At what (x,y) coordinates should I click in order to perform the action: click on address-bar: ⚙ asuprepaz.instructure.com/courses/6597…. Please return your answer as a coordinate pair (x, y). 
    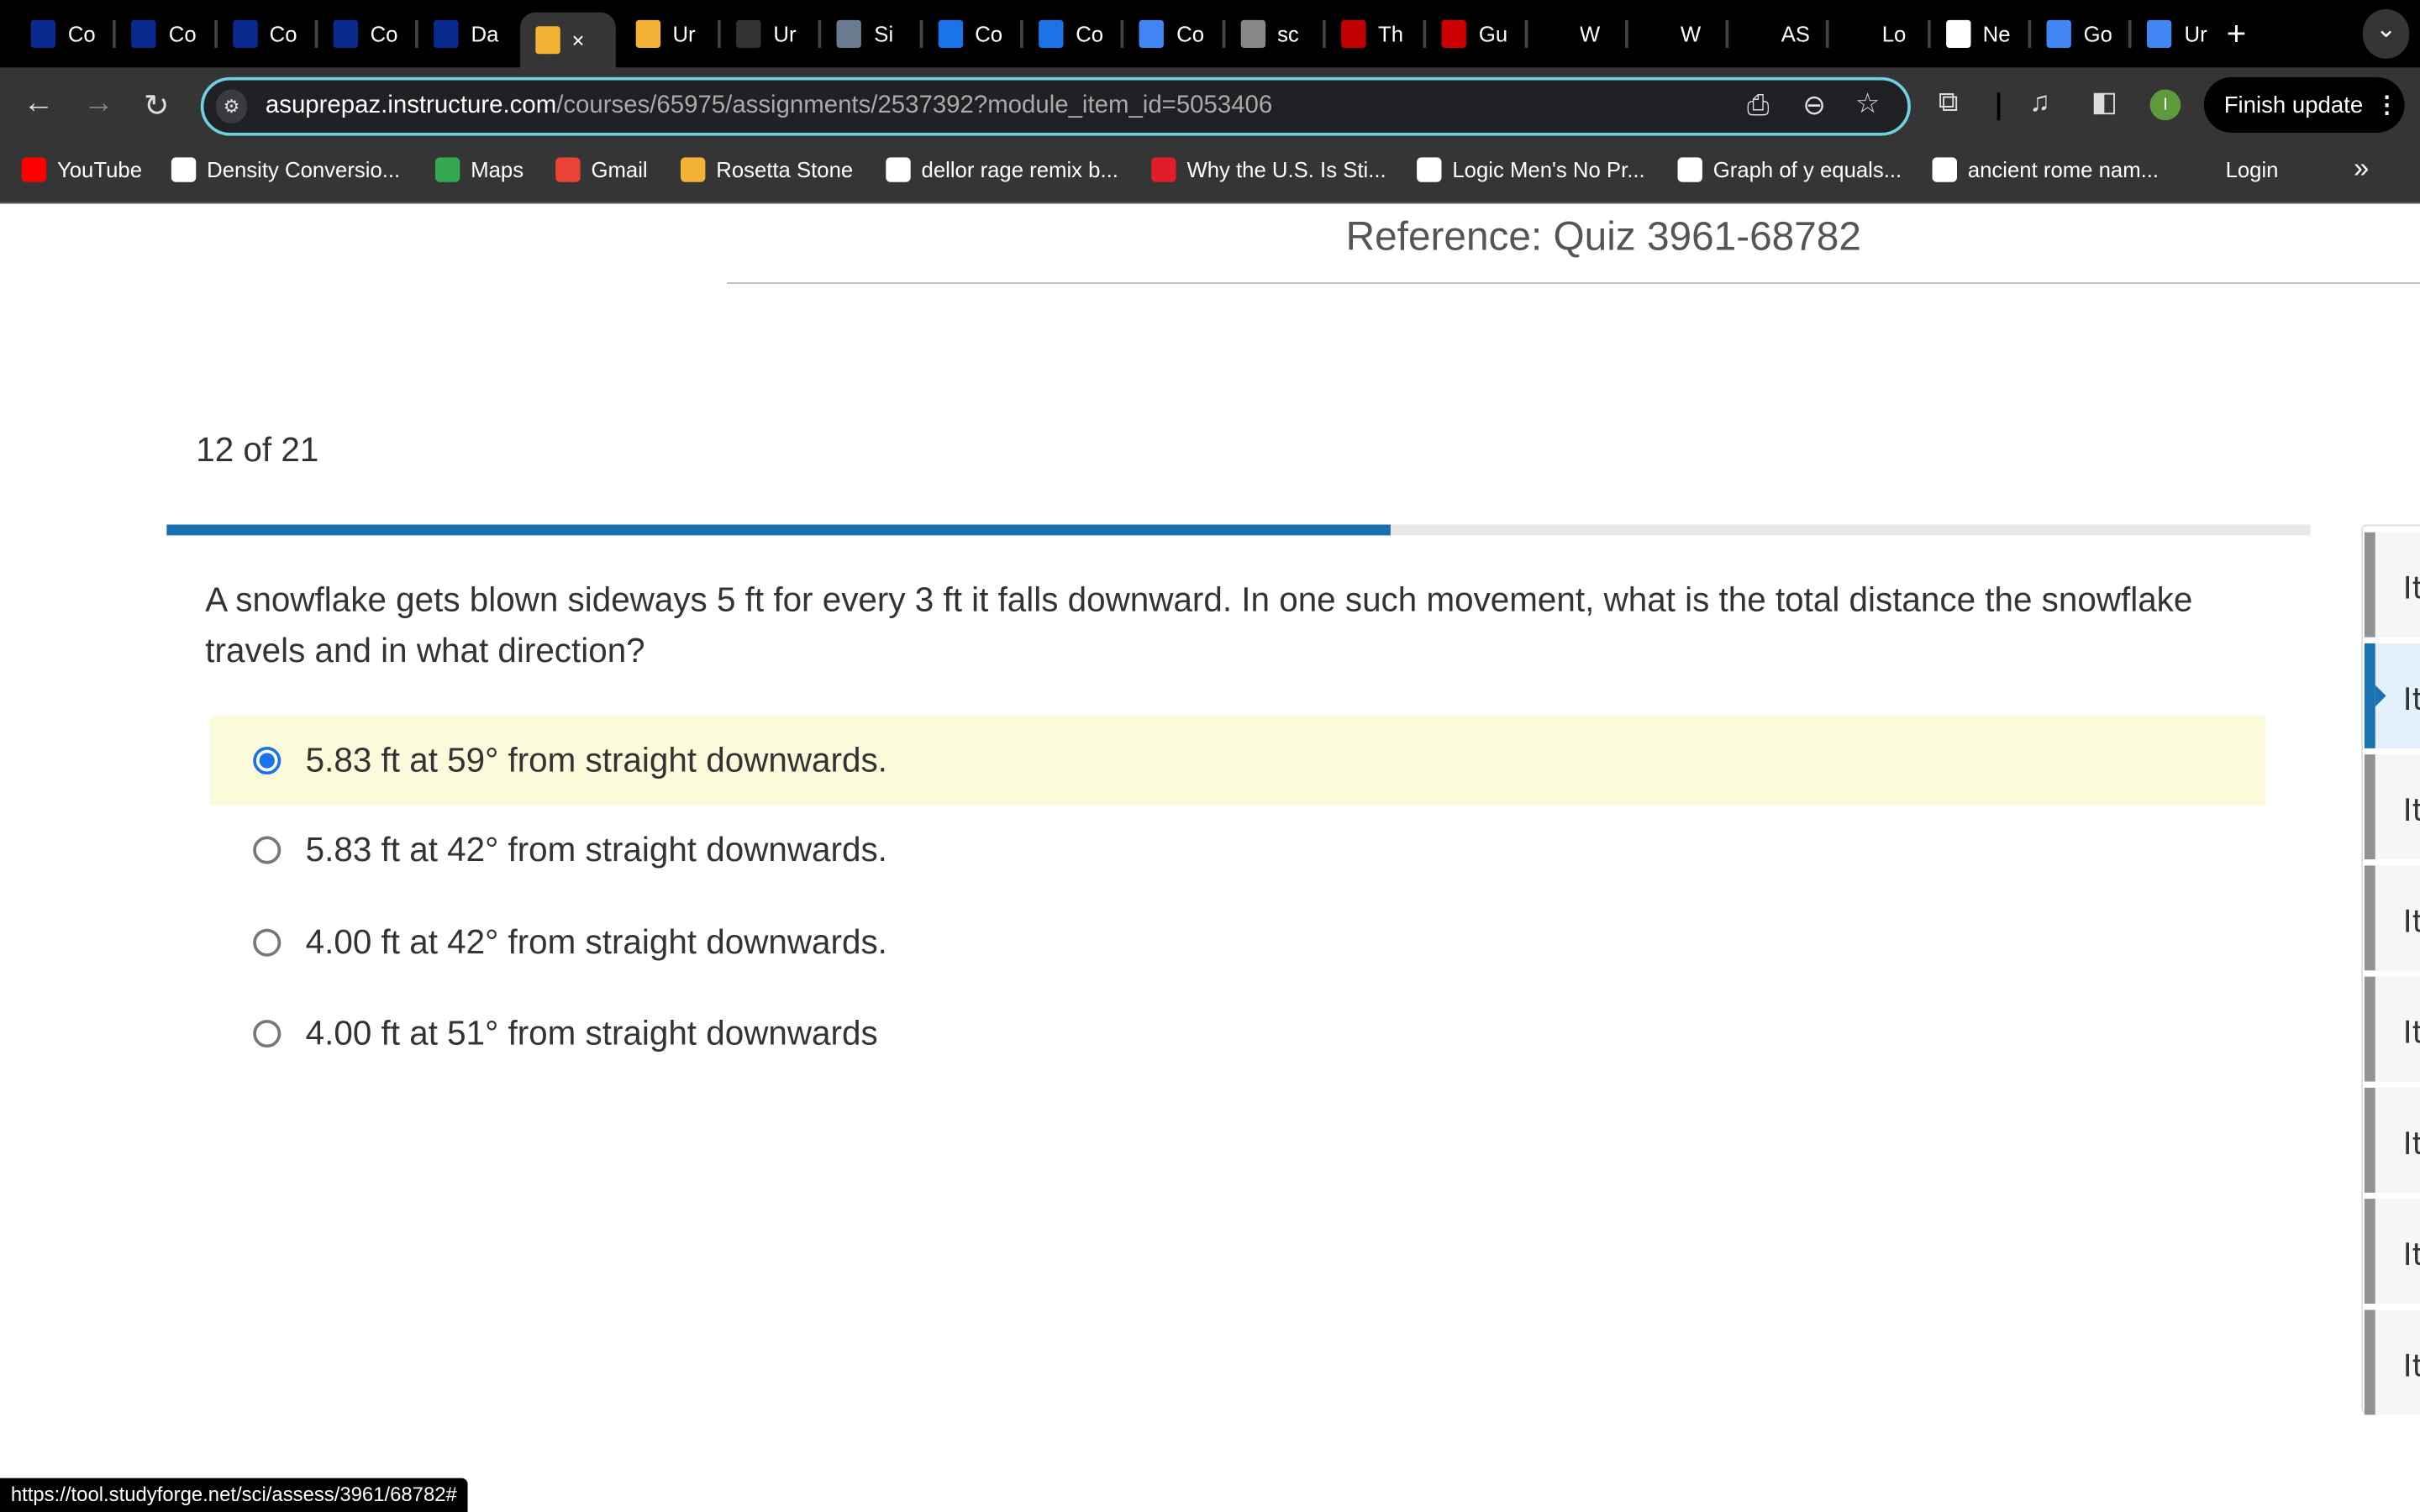
    Looking at the image, I should click on (1055, 106).